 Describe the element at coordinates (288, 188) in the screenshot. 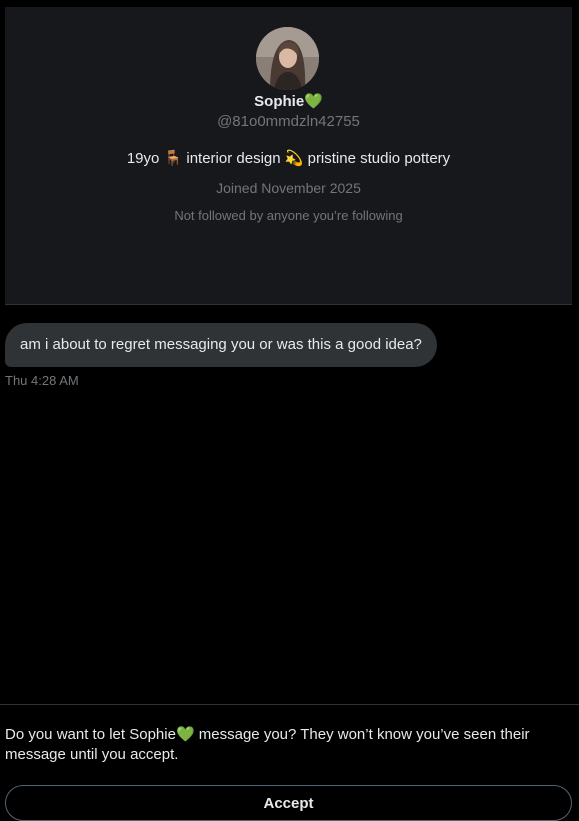

I see `profile-joined-date: Joined November 2025` at that location.